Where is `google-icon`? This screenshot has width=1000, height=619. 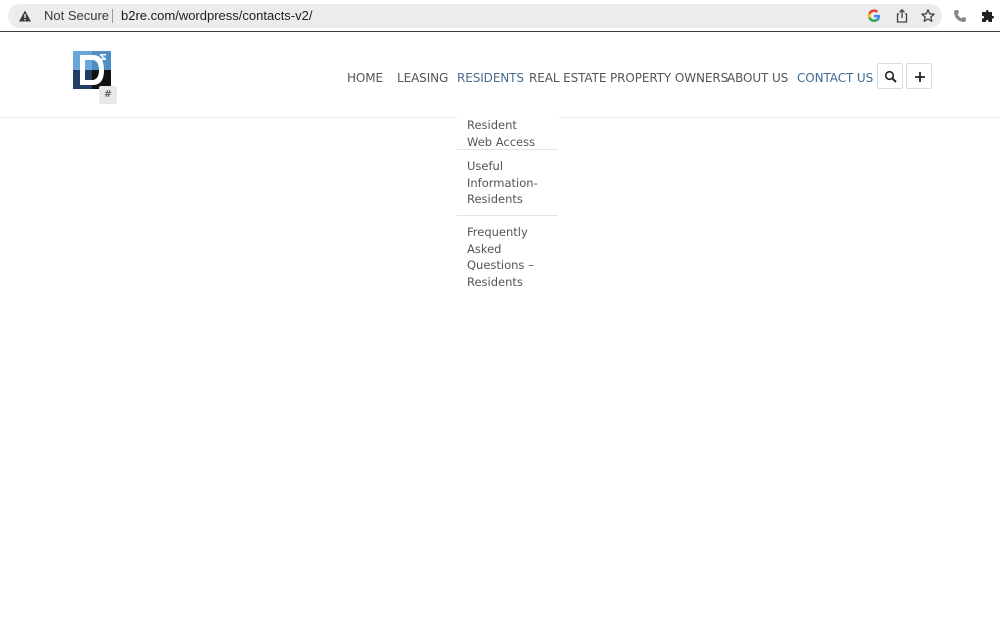 google-icon is located at coordinates (874, 16).